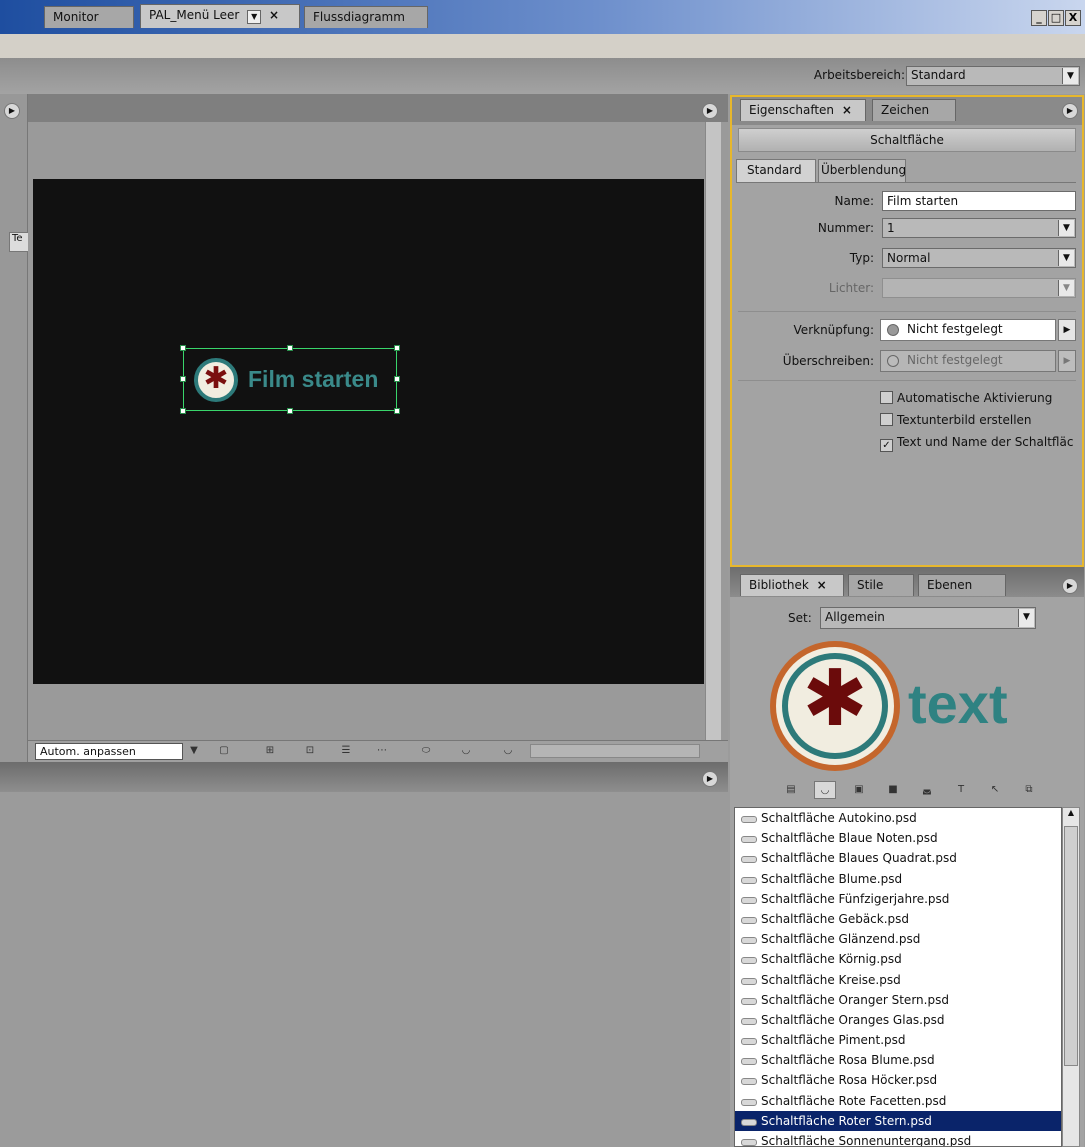  I want to click on arrange-icon: ⋯, so click(382, 751).